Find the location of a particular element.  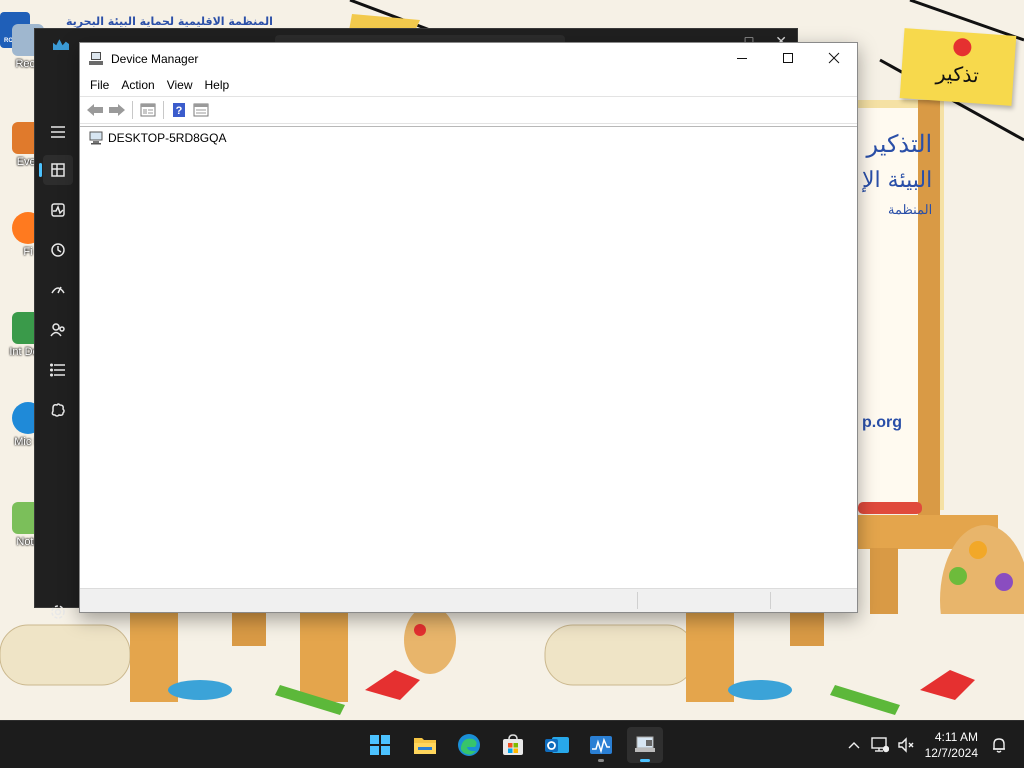

start-icon is located at coordinates (380, 745).